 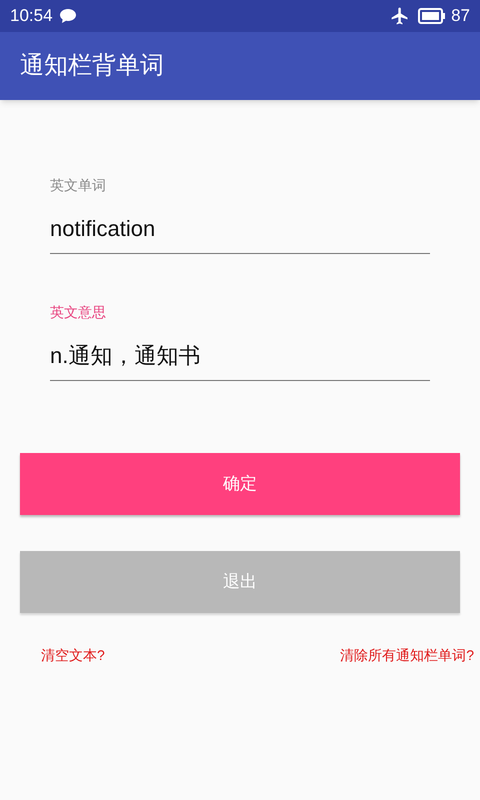 I want to click on battery-percentage: 87, so click(x=460, y=16).